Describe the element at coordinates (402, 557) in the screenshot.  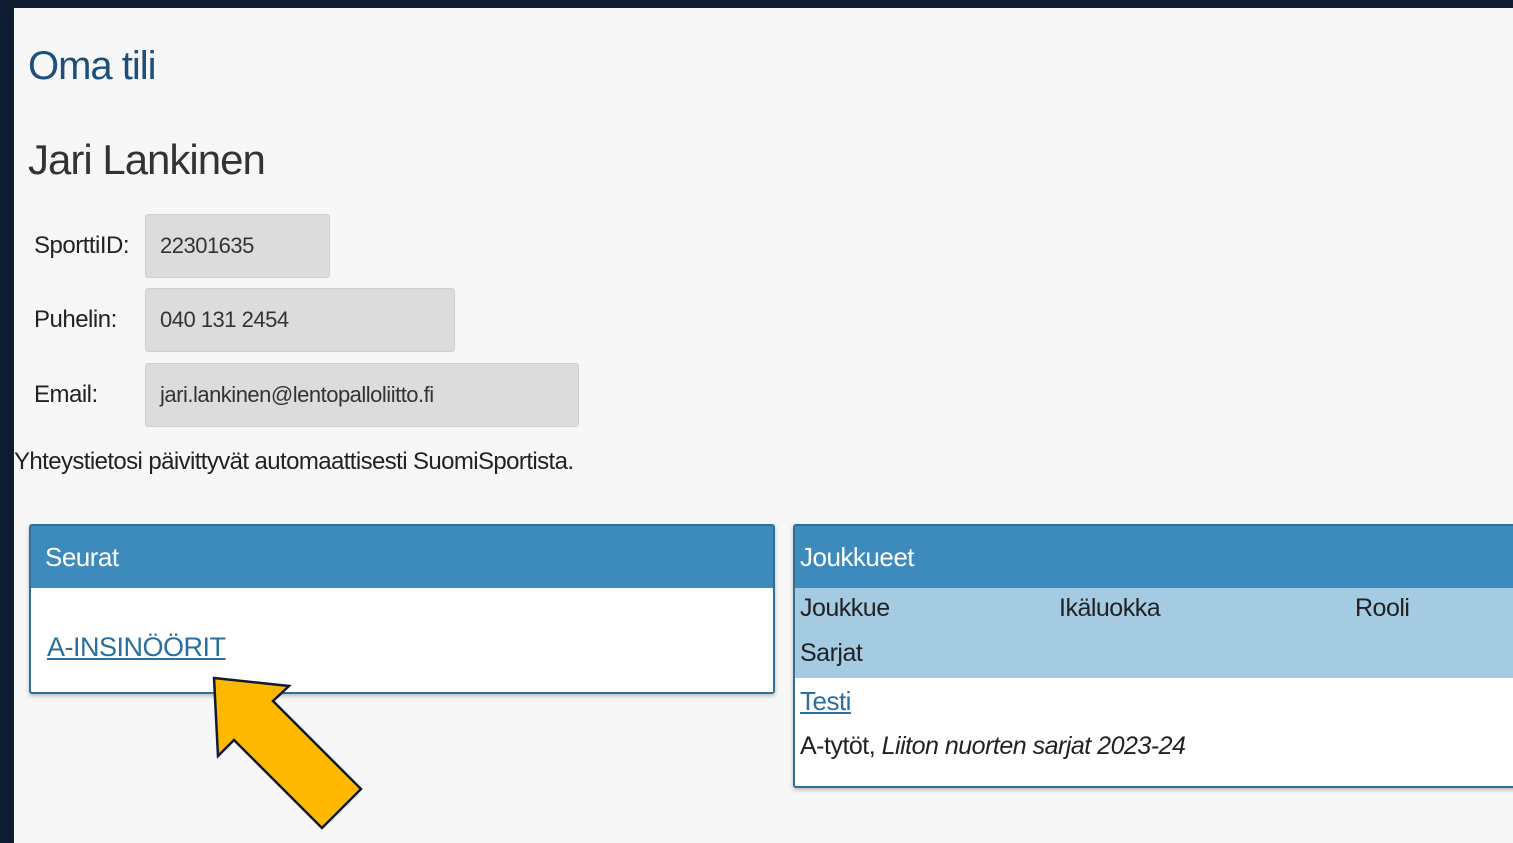
I see `clubs-panel-header: Seurat` at that location.